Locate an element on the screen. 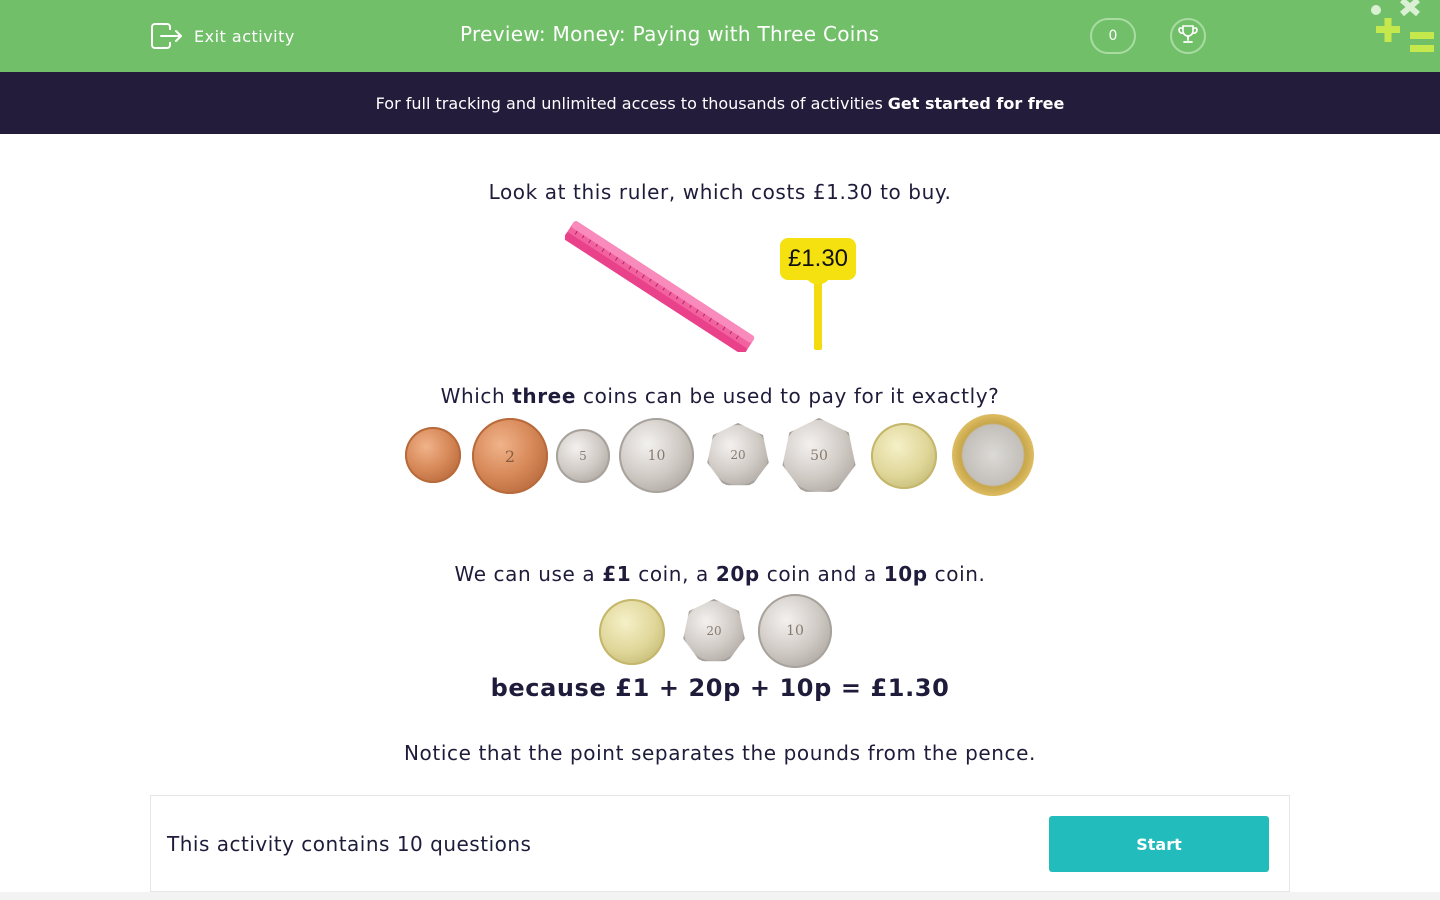 This screenshot has height=900, width=1440. answer-text-part: coin and a is located at coordinates (821, 574).